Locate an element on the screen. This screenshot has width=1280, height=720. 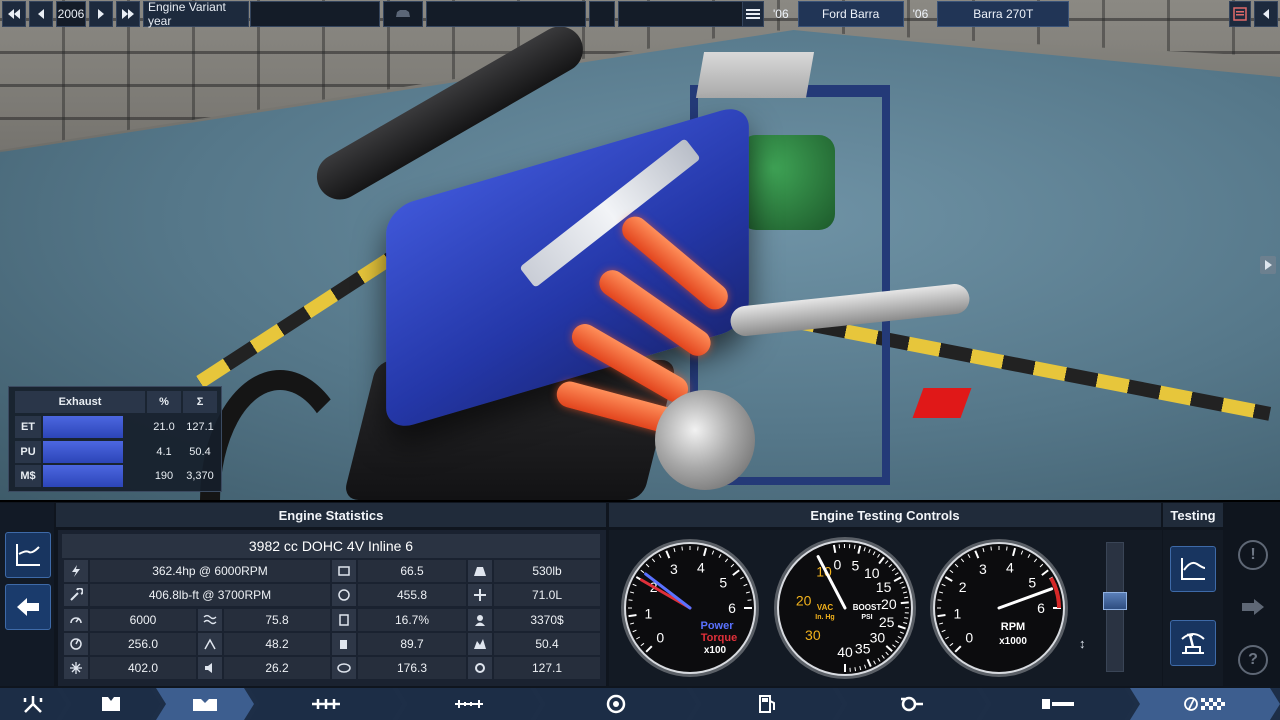
efficiency-value: 16.7% is located at coordinates (412, 620).